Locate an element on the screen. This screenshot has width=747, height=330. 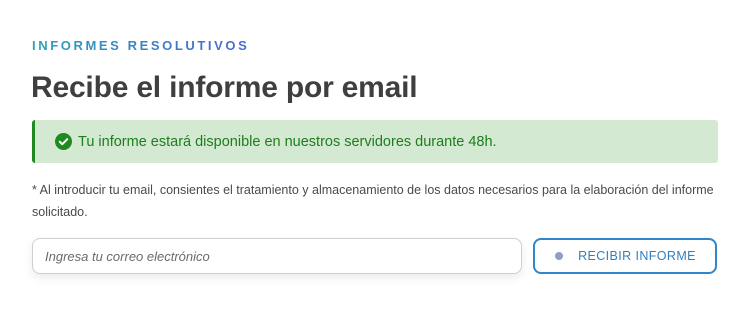
receive-report-button: RECIBIR INFORME is located at coordinates (625, 256).